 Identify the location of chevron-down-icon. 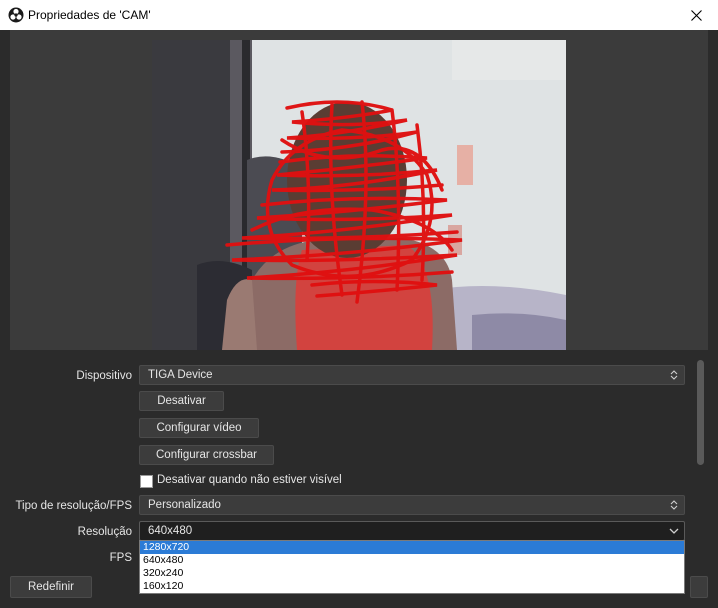
(674, 531).